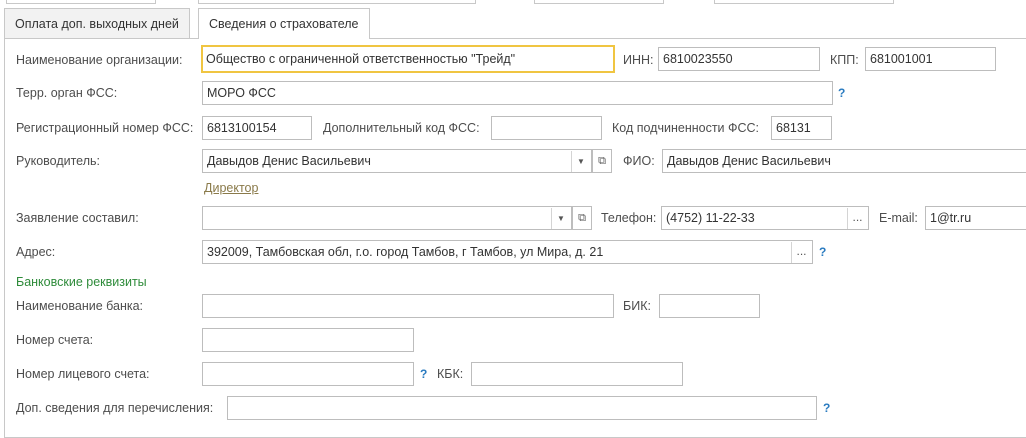 This screenshot has height=438, width=1026. Describe the element at coordinates (517, 93) in the screenshot. I see `fss-input: МОРО ФСС` at that location.